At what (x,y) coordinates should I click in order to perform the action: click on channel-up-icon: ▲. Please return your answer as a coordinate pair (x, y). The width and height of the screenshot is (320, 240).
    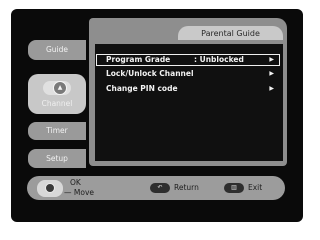
    Looking at the image, I should click on (60, 88).